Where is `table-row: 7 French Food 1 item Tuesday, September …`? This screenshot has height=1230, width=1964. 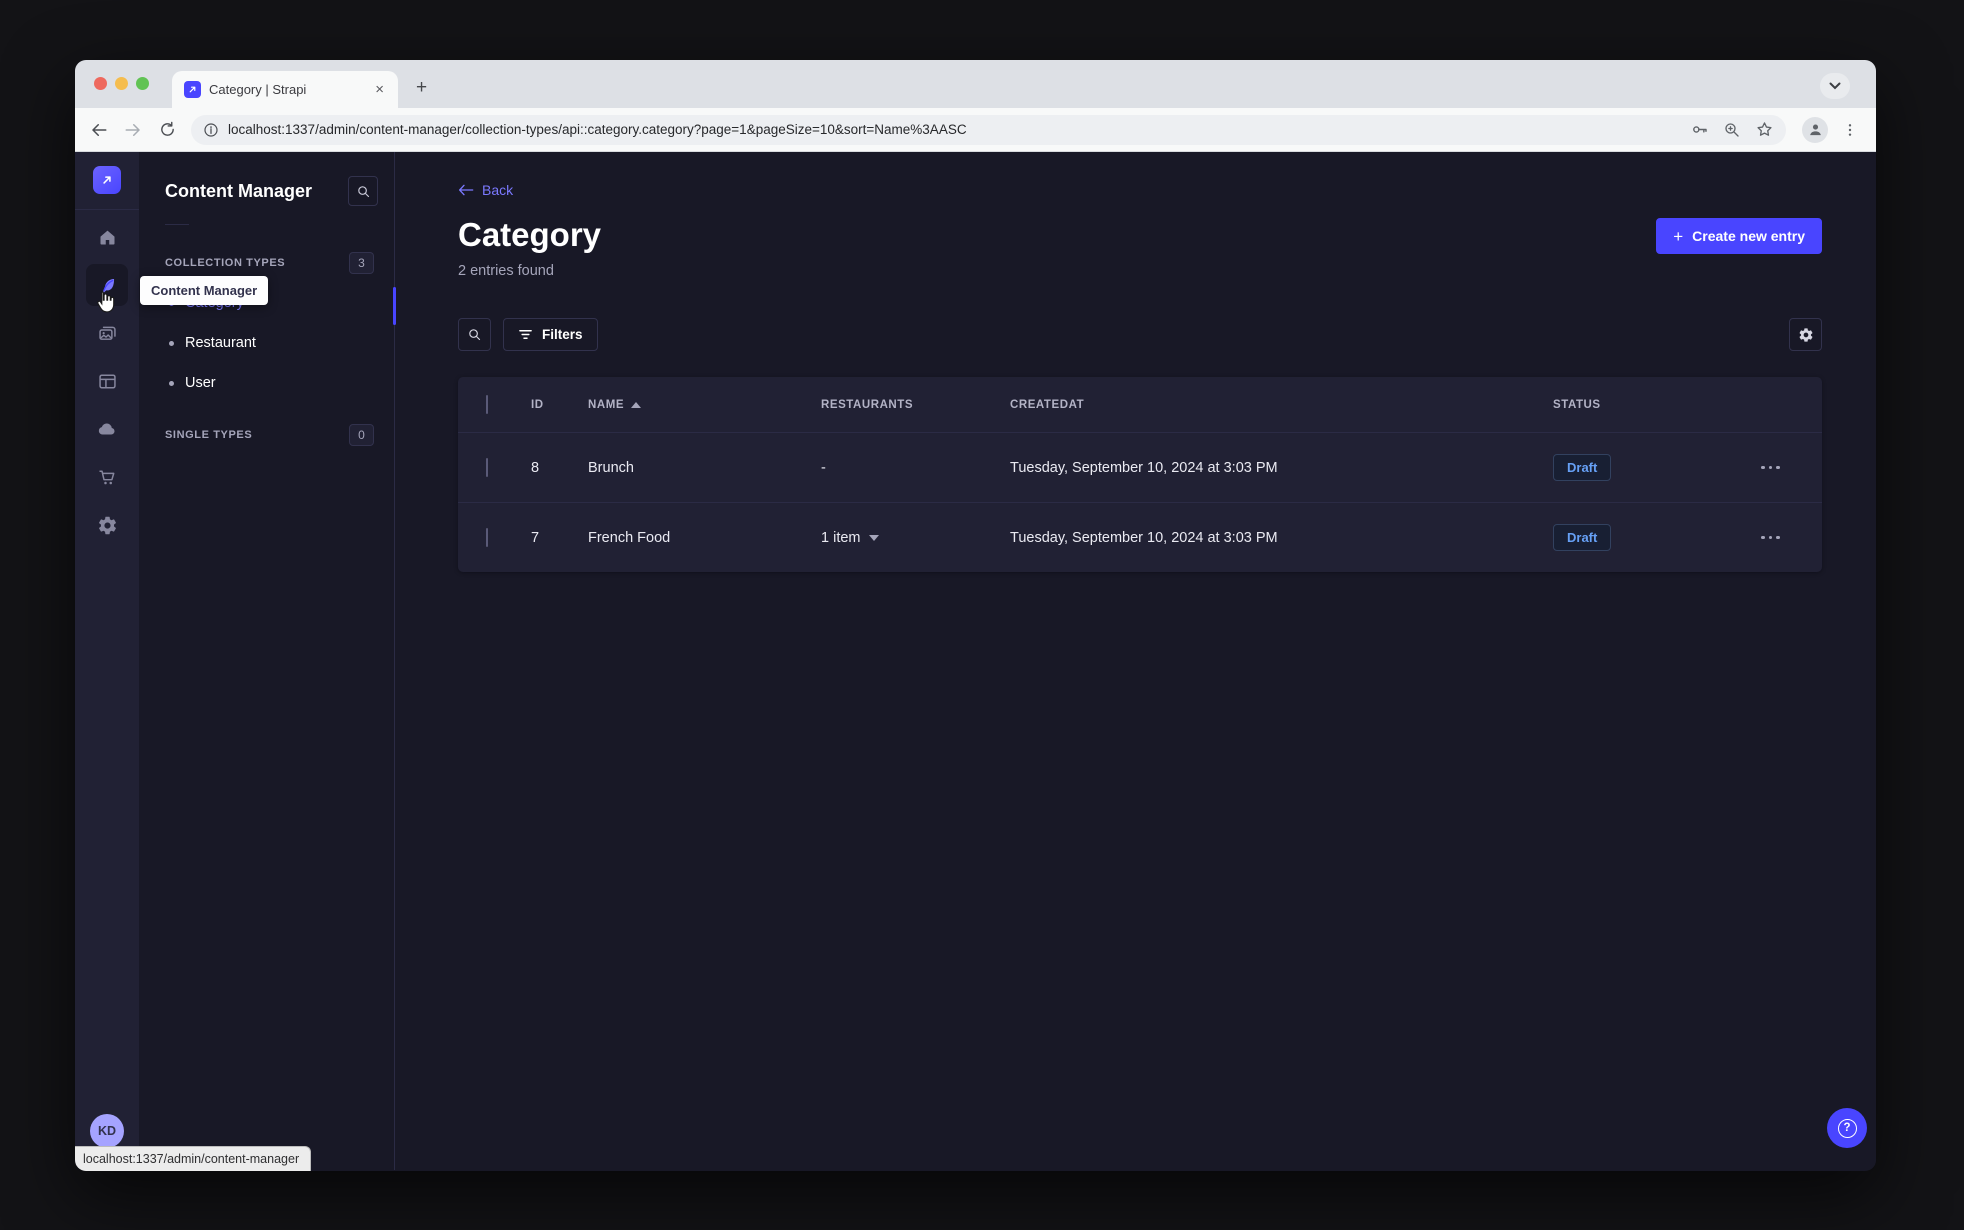
table-row: 7 French Food 1 item Tuesday, September … is located at coordinates (1140, 537).